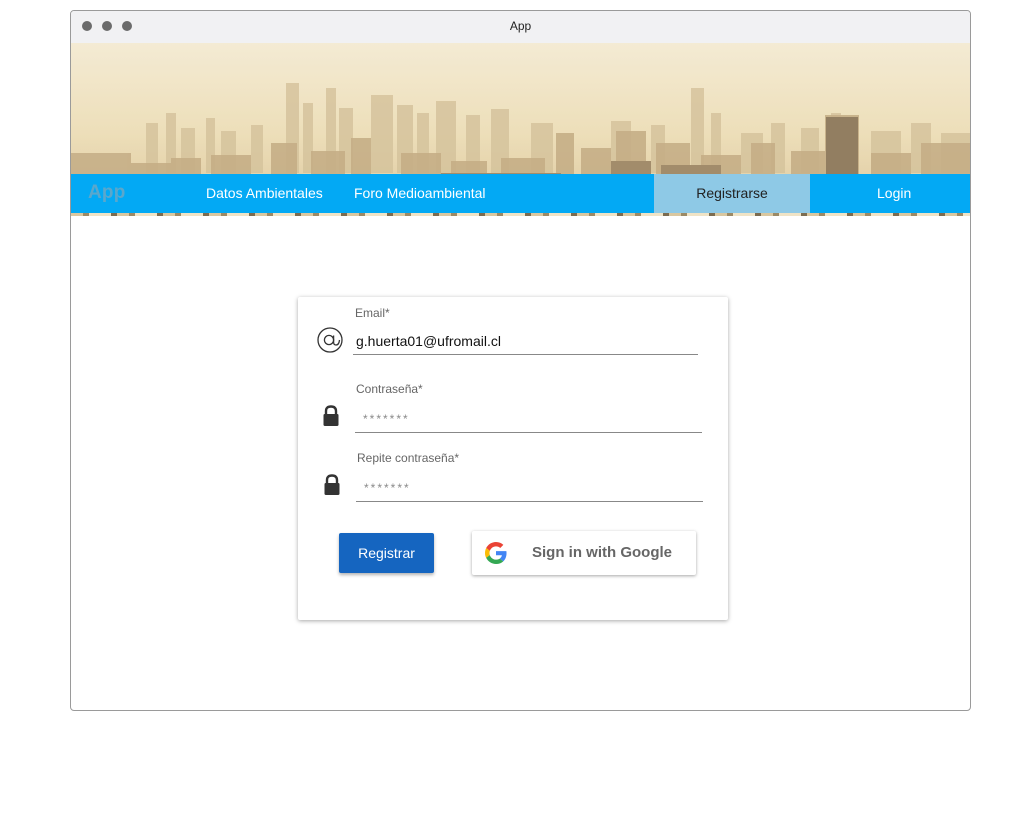 Image resolution: width=1021 pixels, height=820 pixels. Describe the element at coordinates (420, 193) in the screenshot. I see `nav-link-foro-medioambiental: Foro Medioambiental` at that location.